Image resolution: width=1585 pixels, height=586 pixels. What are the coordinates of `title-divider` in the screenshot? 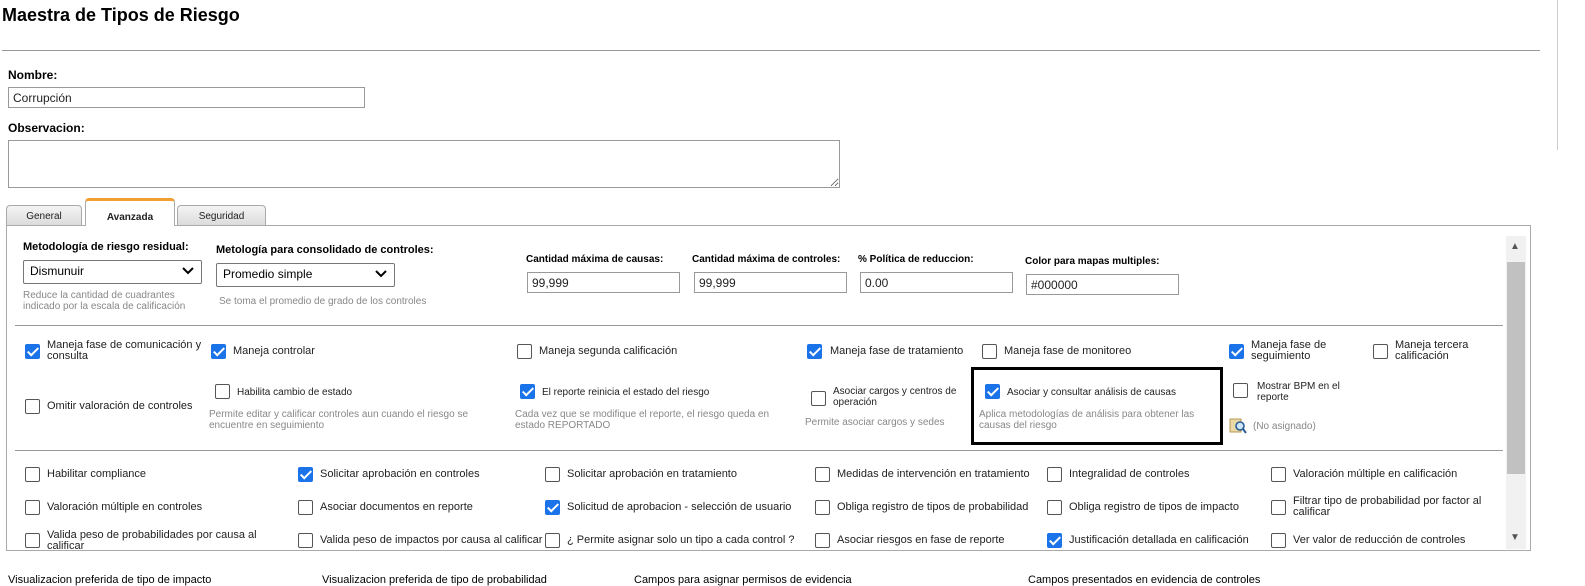 It's located at (771, 50).